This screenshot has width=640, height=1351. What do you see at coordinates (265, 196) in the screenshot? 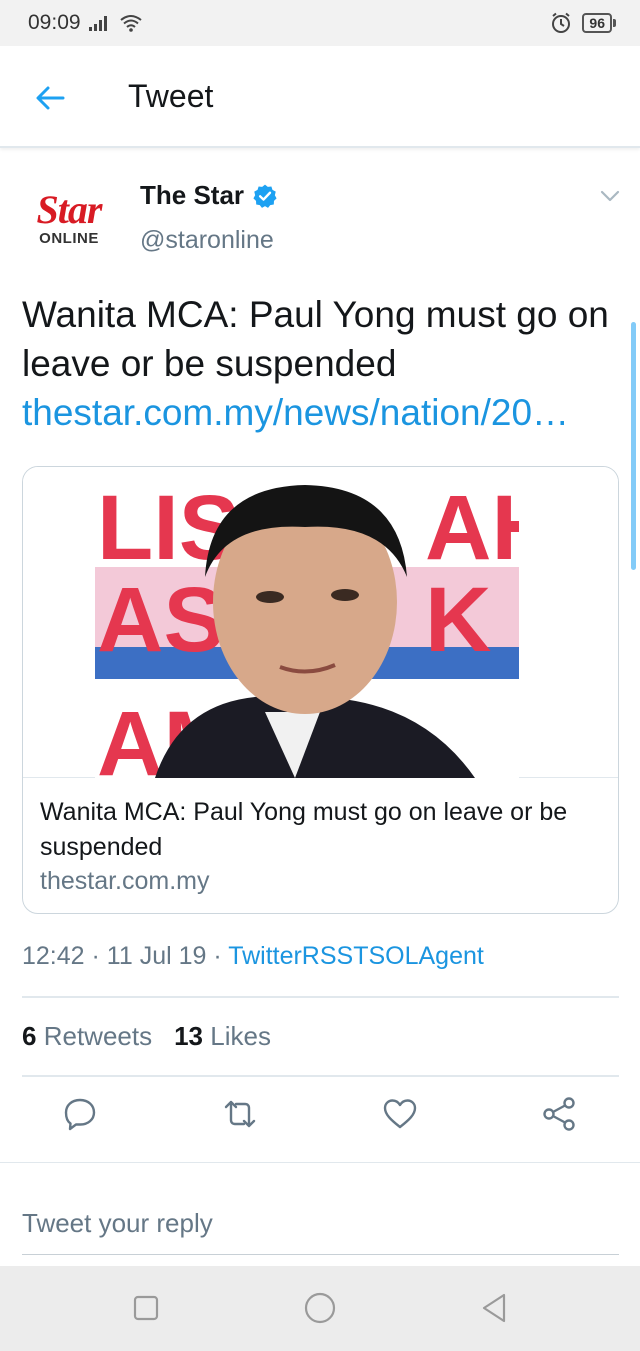
I see `verified-icon` at bounding box center [265, 196].